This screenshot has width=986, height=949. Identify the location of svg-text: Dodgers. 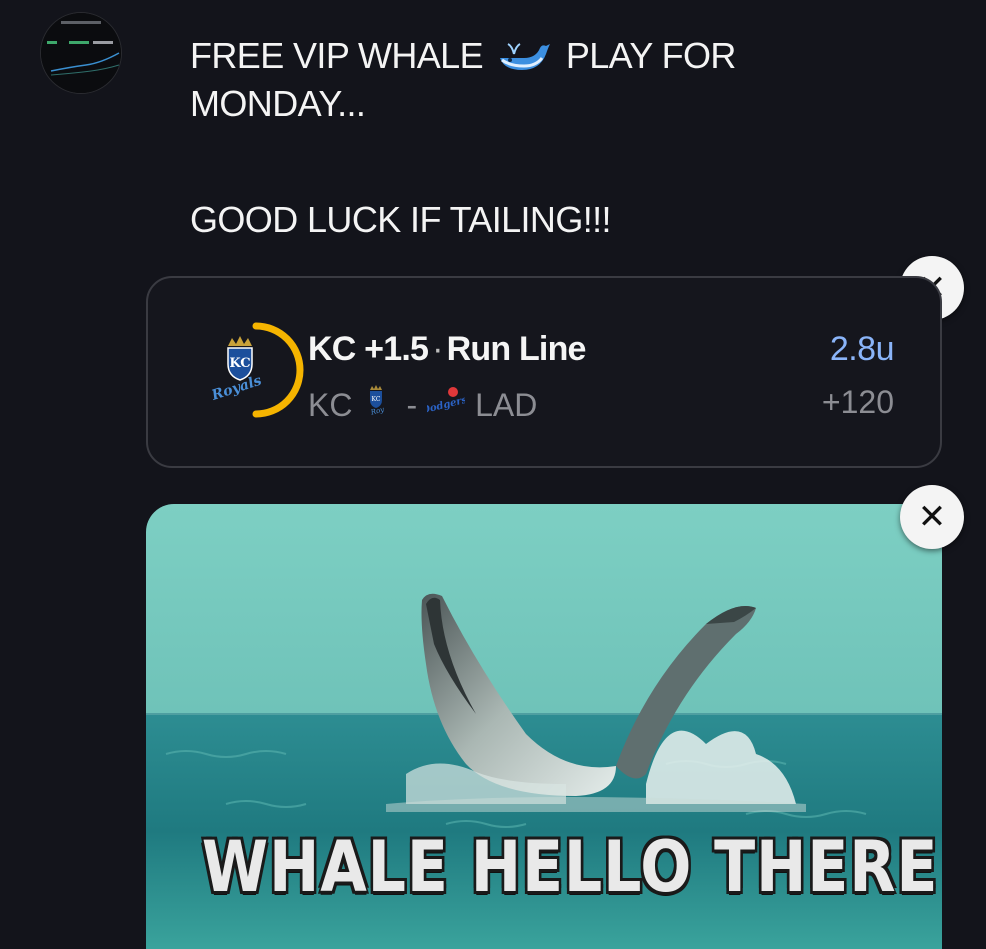
(446, 406).